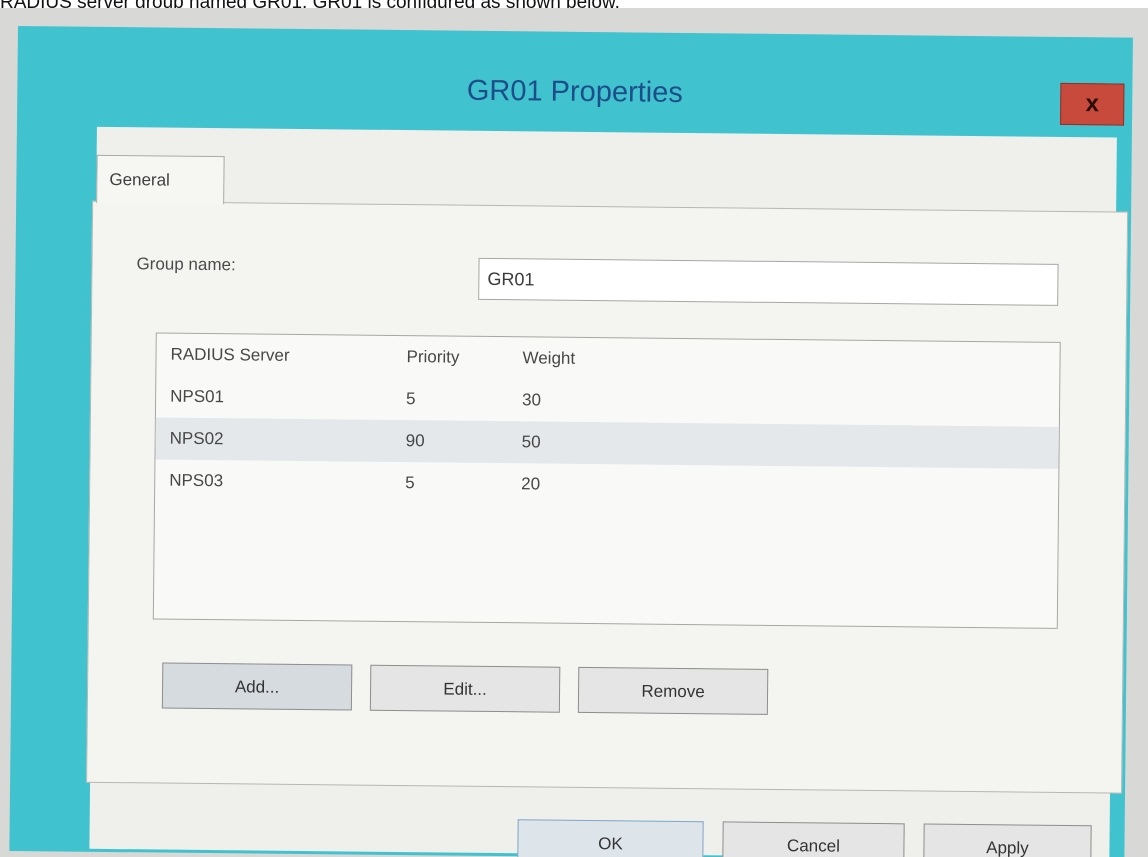 The height and width of the screenshot is (857, 1148). Describe the element at coordinates (197, 396) in the screenshot. I see `server-name-cell: NPS01` at that location.